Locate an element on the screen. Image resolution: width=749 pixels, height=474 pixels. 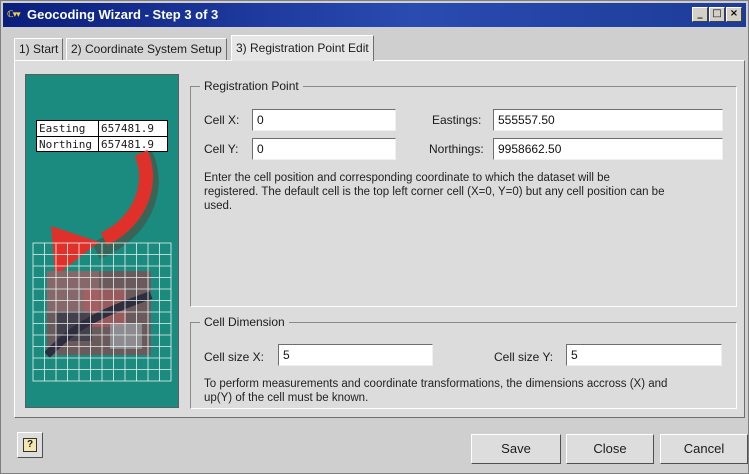
help-button: ? is located at coordinates (30, 445).